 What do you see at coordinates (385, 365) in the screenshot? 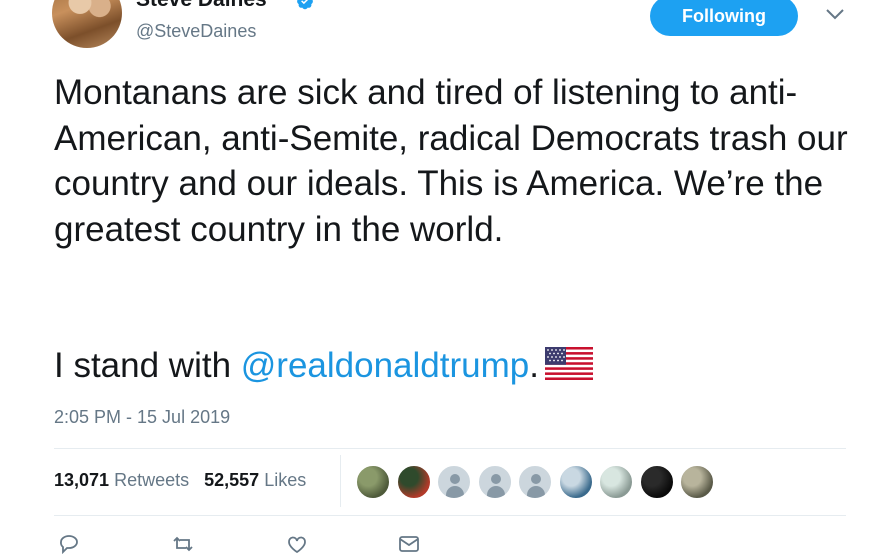
I see `mention-link: @realdonaldtrump` at bounding box center [385, 365].